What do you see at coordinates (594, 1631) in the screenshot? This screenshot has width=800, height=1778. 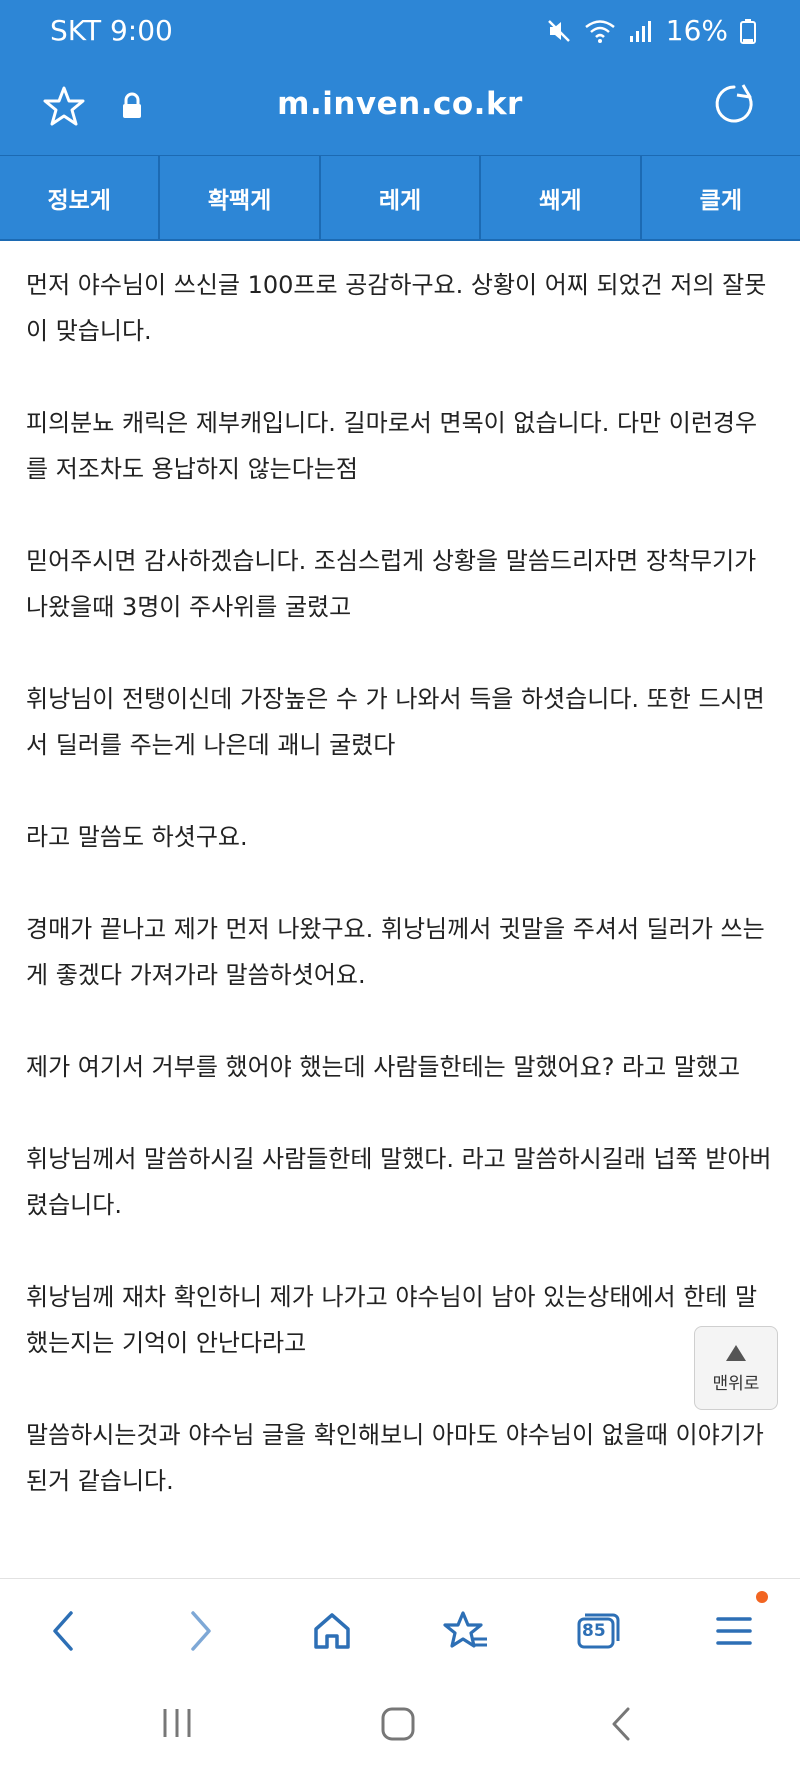 I see `tab-count: 85` at bounding box center [594, 1631].